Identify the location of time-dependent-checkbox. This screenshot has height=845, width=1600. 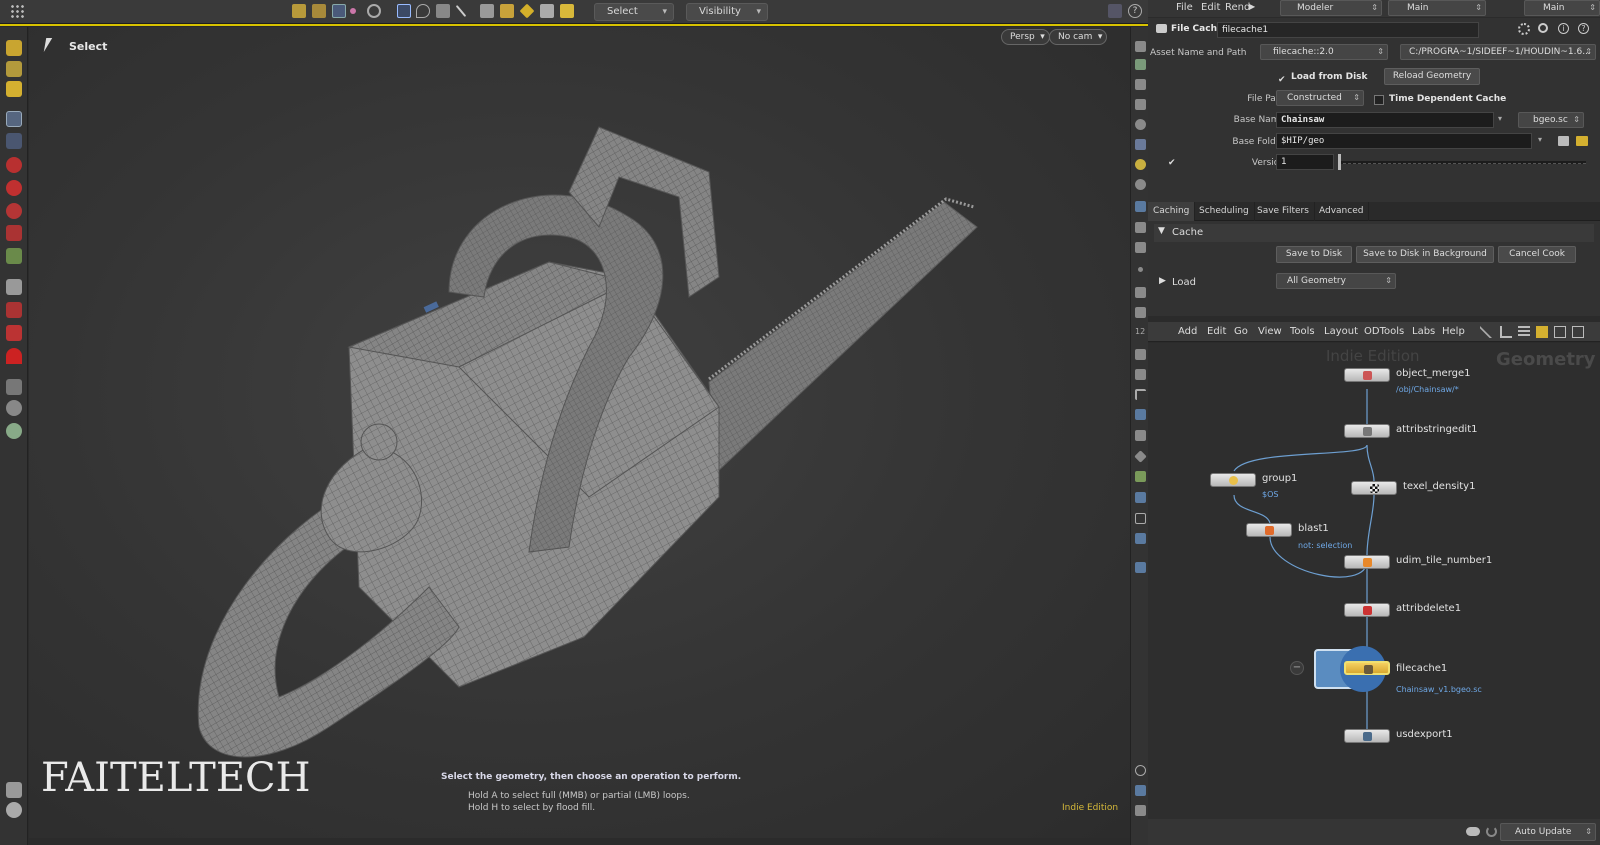
(1379, 100).